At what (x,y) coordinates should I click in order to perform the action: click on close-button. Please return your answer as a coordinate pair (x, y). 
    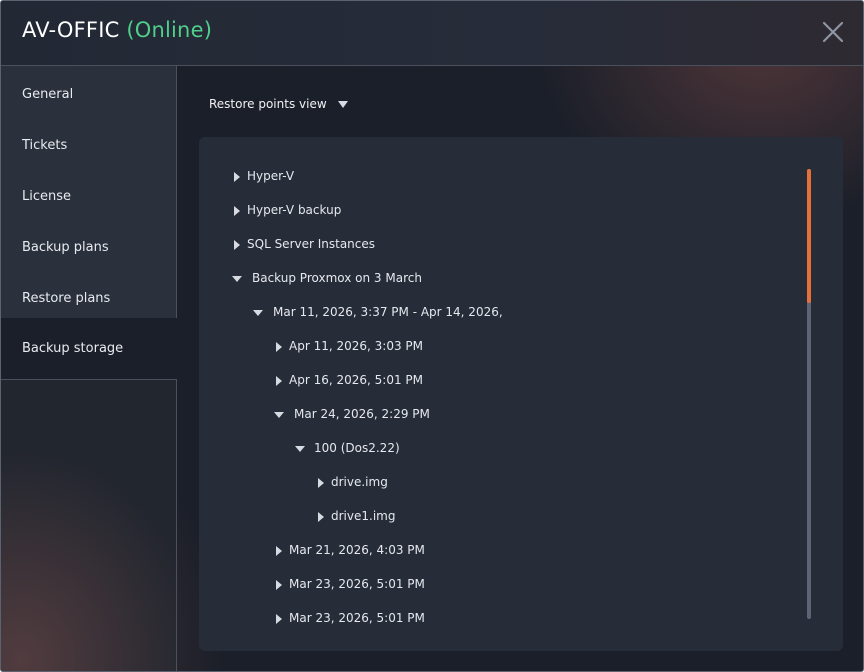
    Looking at the image, I should click on (833, 32).